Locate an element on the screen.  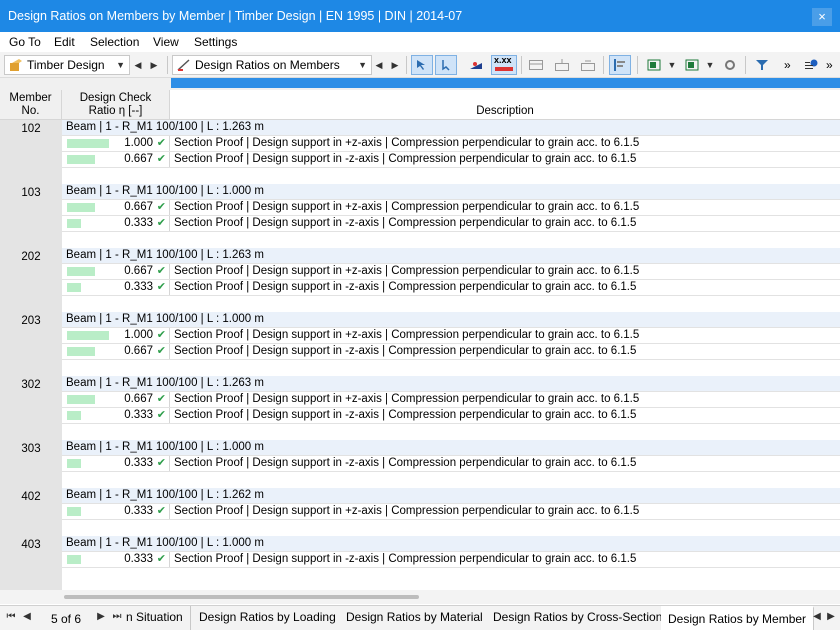
column-header-member-line2: No. is located at coordinates (30, 111).